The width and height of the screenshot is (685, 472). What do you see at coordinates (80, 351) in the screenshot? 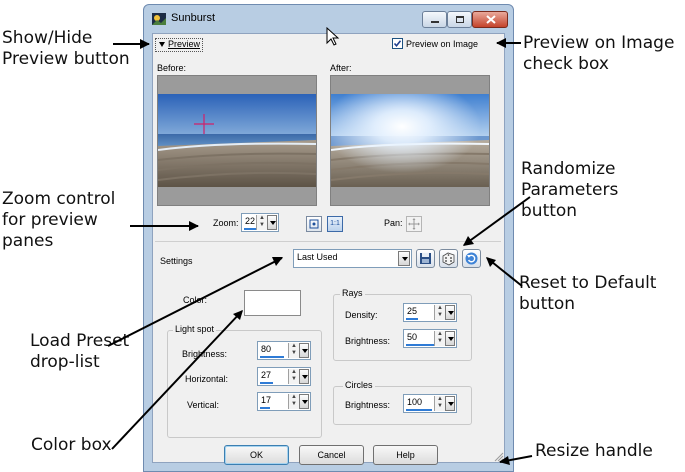
I see `annotation-load-preset: Load Preset drop-list` at bounding box center [80, 351].